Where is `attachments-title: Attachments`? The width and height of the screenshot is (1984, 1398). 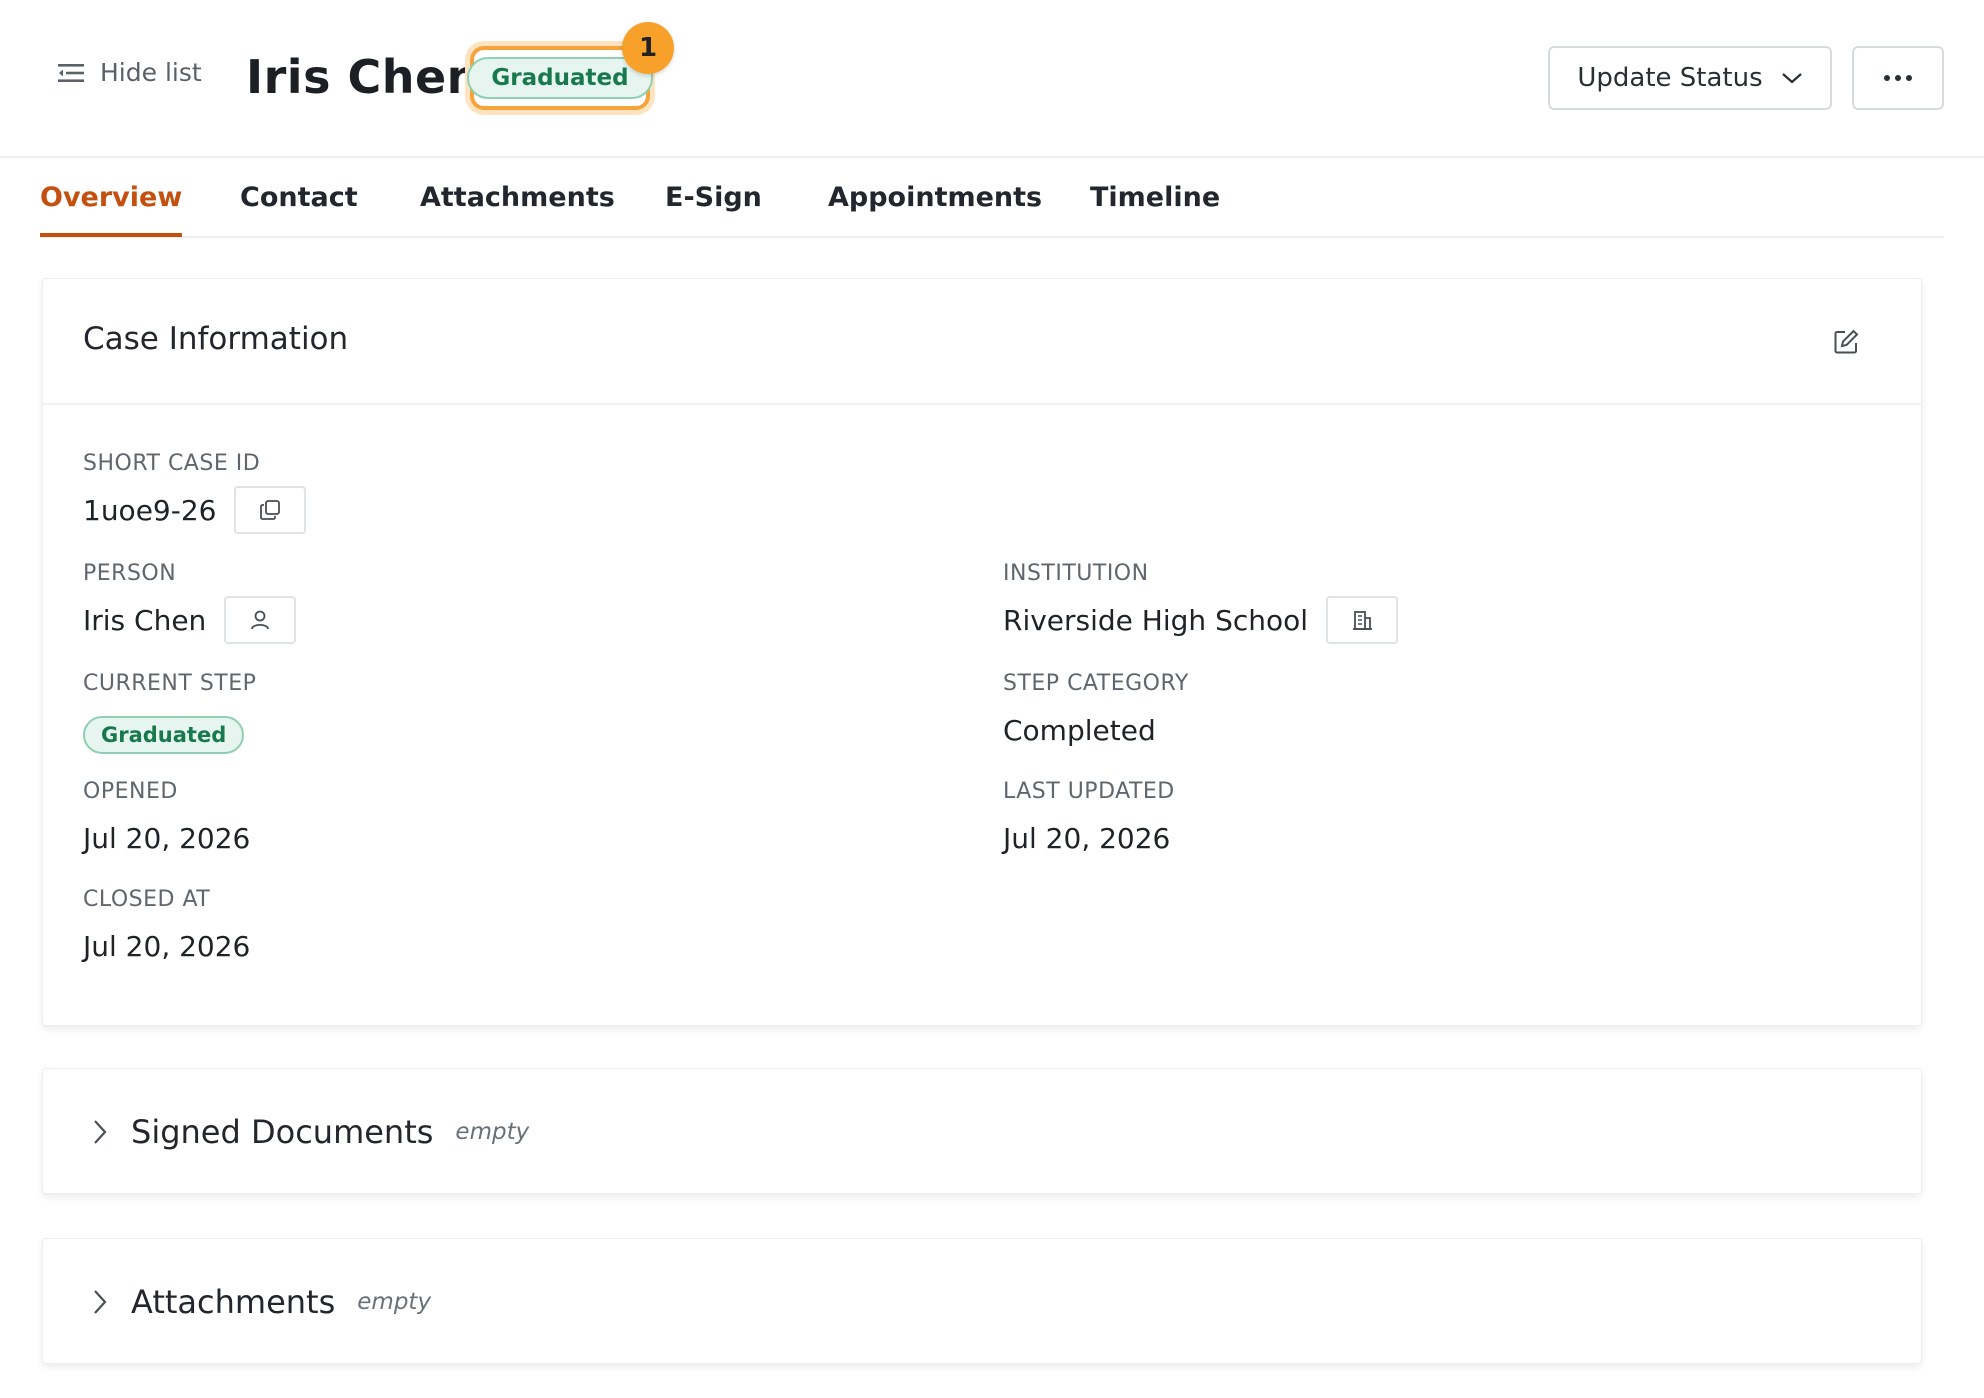 attachments-title: Attachments is located at coordinates (233, 1302).